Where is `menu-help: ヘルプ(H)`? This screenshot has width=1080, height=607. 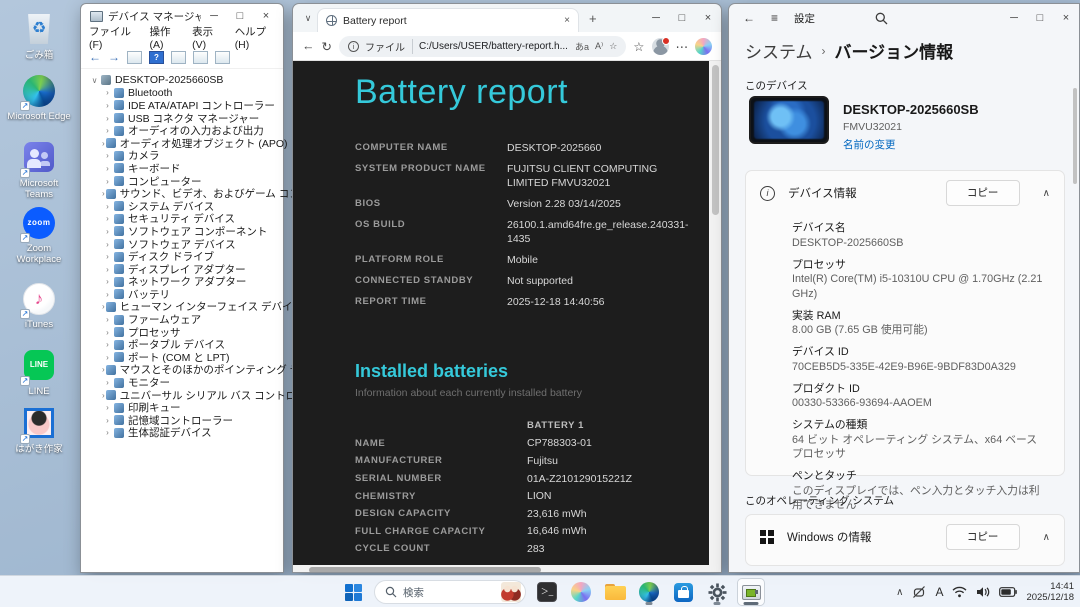
menu-help: ヘルプ(H) is located at coordinates (255, 37).